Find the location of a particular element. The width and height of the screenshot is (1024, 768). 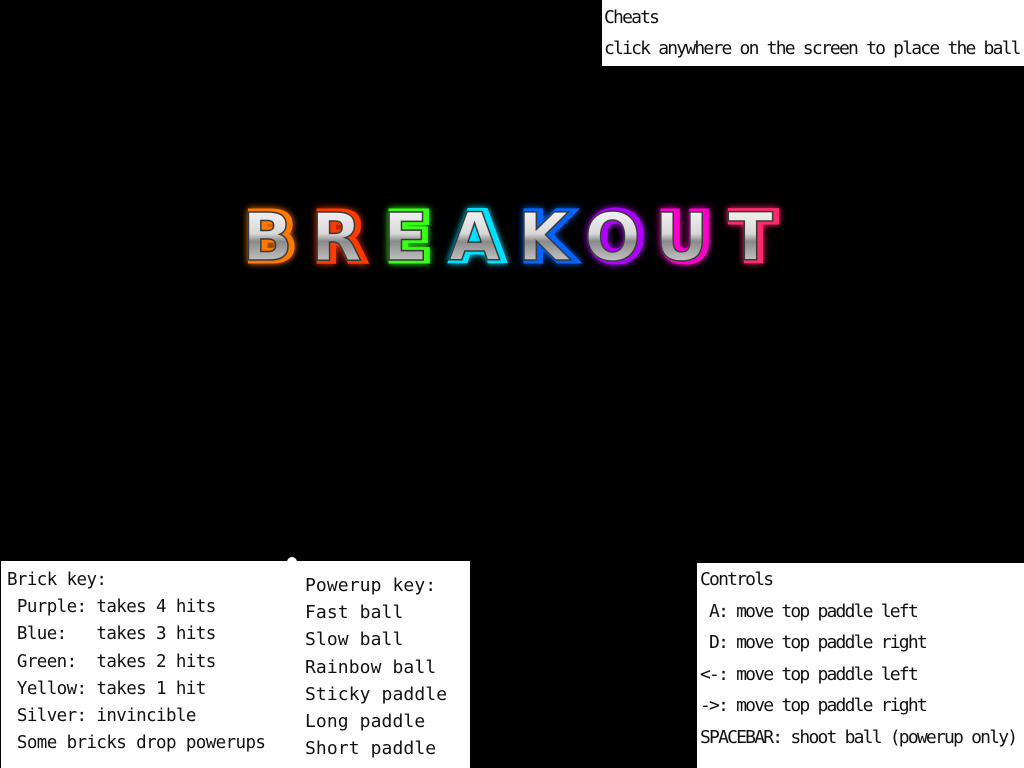

powerup-key-heading: Powerup key: is located at coordinates (371, 585).